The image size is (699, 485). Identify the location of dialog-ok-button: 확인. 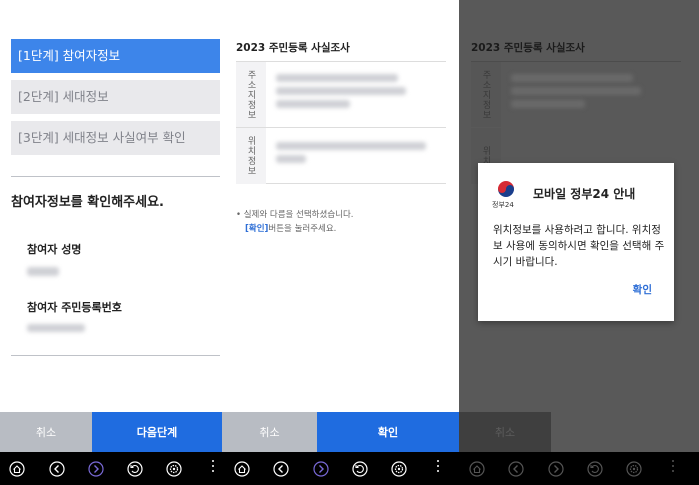
(642, 289).